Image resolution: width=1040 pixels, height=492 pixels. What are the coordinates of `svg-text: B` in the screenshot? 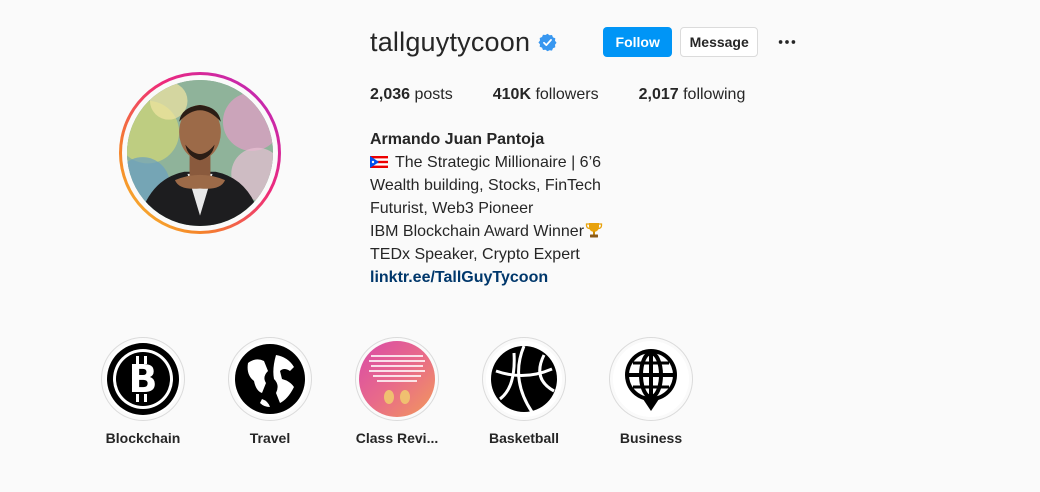 It's located at (143, 379).